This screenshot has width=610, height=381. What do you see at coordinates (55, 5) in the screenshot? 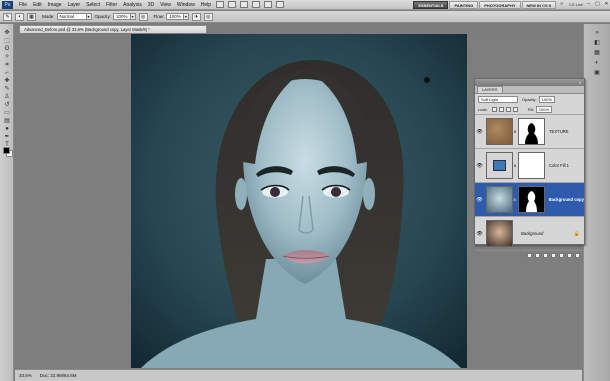
I see `menu-image: Image` at bounding box center [55, 5].